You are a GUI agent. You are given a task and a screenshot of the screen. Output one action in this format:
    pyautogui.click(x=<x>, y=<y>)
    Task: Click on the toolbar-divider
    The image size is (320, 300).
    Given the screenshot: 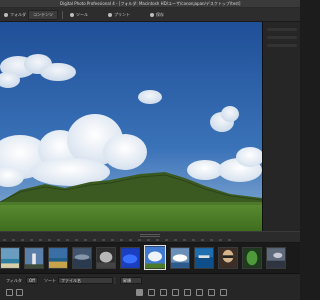 What is the action you would take?
    pyautogui.click(x=62, y=15)
    